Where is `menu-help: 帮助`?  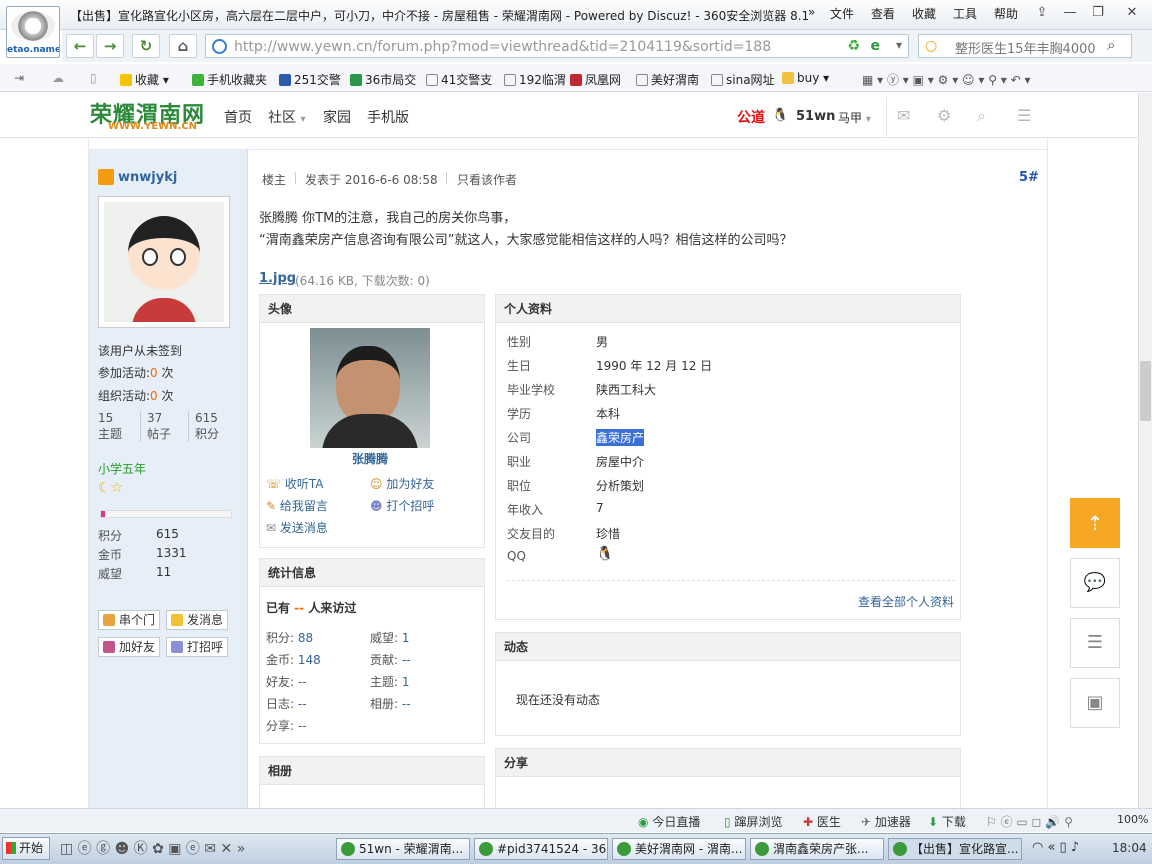
menu-help: 帮助 is located at coordinates (1006, 13).